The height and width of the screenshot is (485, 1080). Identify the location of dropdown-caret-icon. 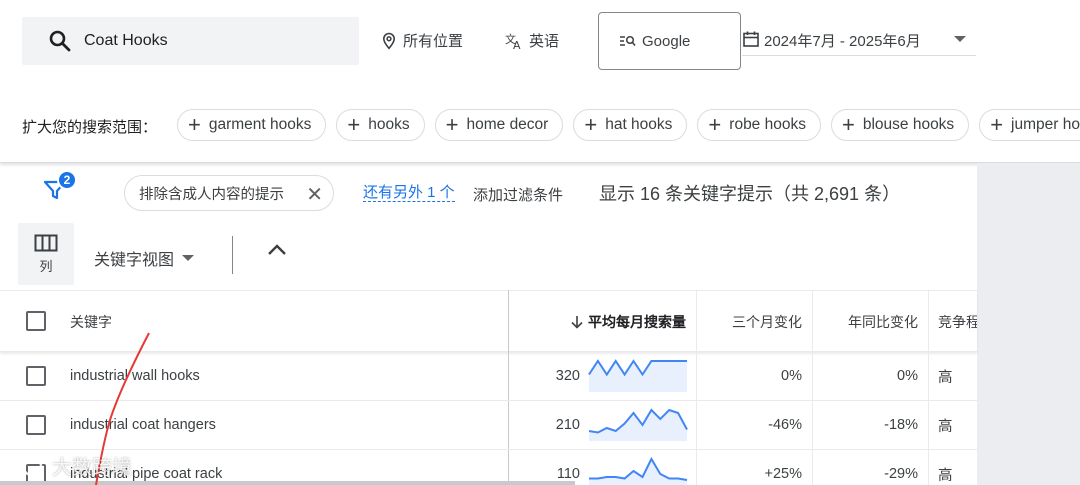
(960, 39).